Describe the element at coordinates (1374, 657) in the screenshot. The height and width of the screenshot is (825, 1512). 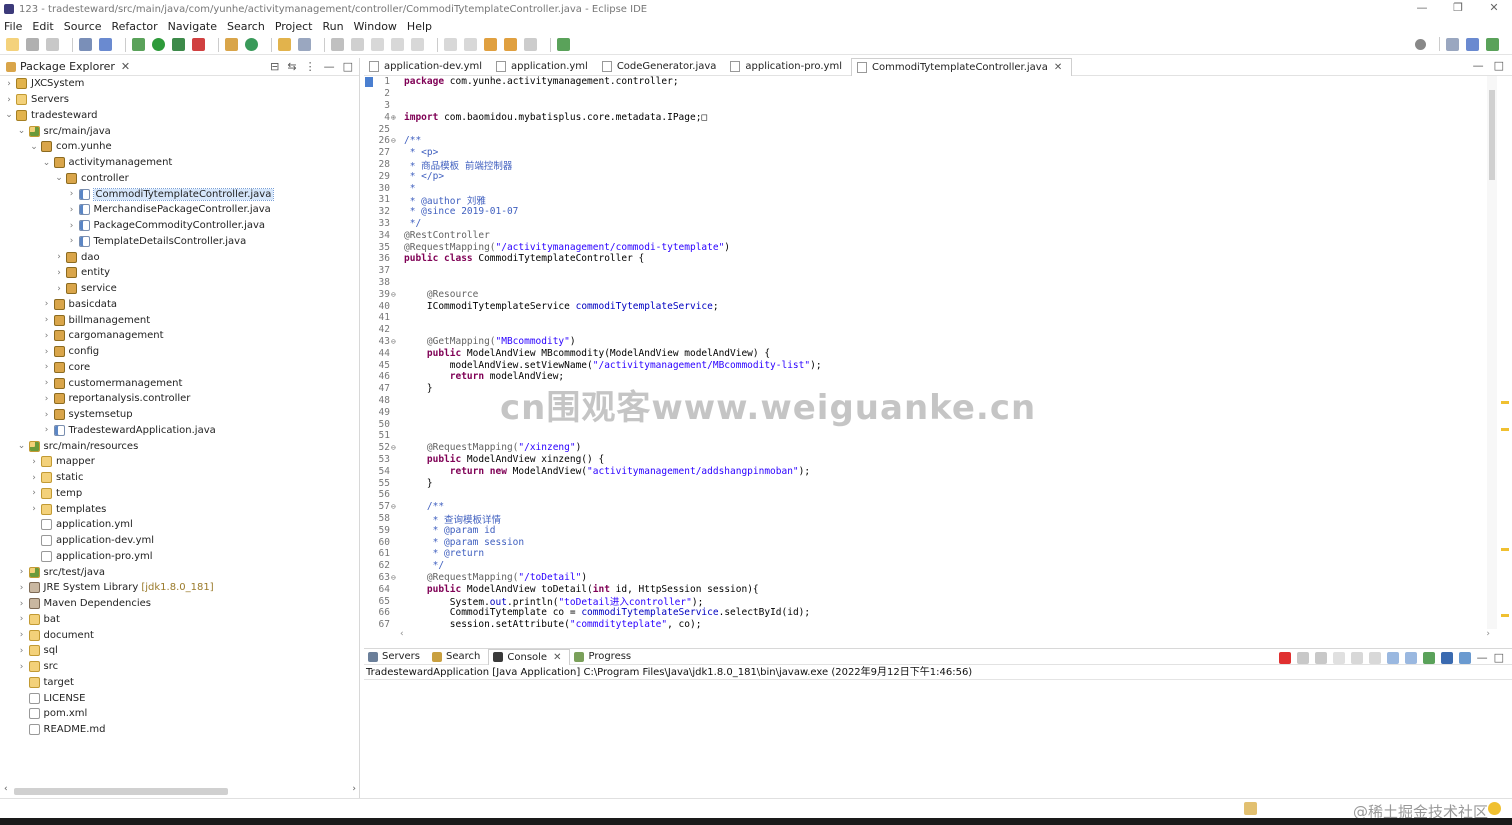
I see `word-wrap-icon` at that location.